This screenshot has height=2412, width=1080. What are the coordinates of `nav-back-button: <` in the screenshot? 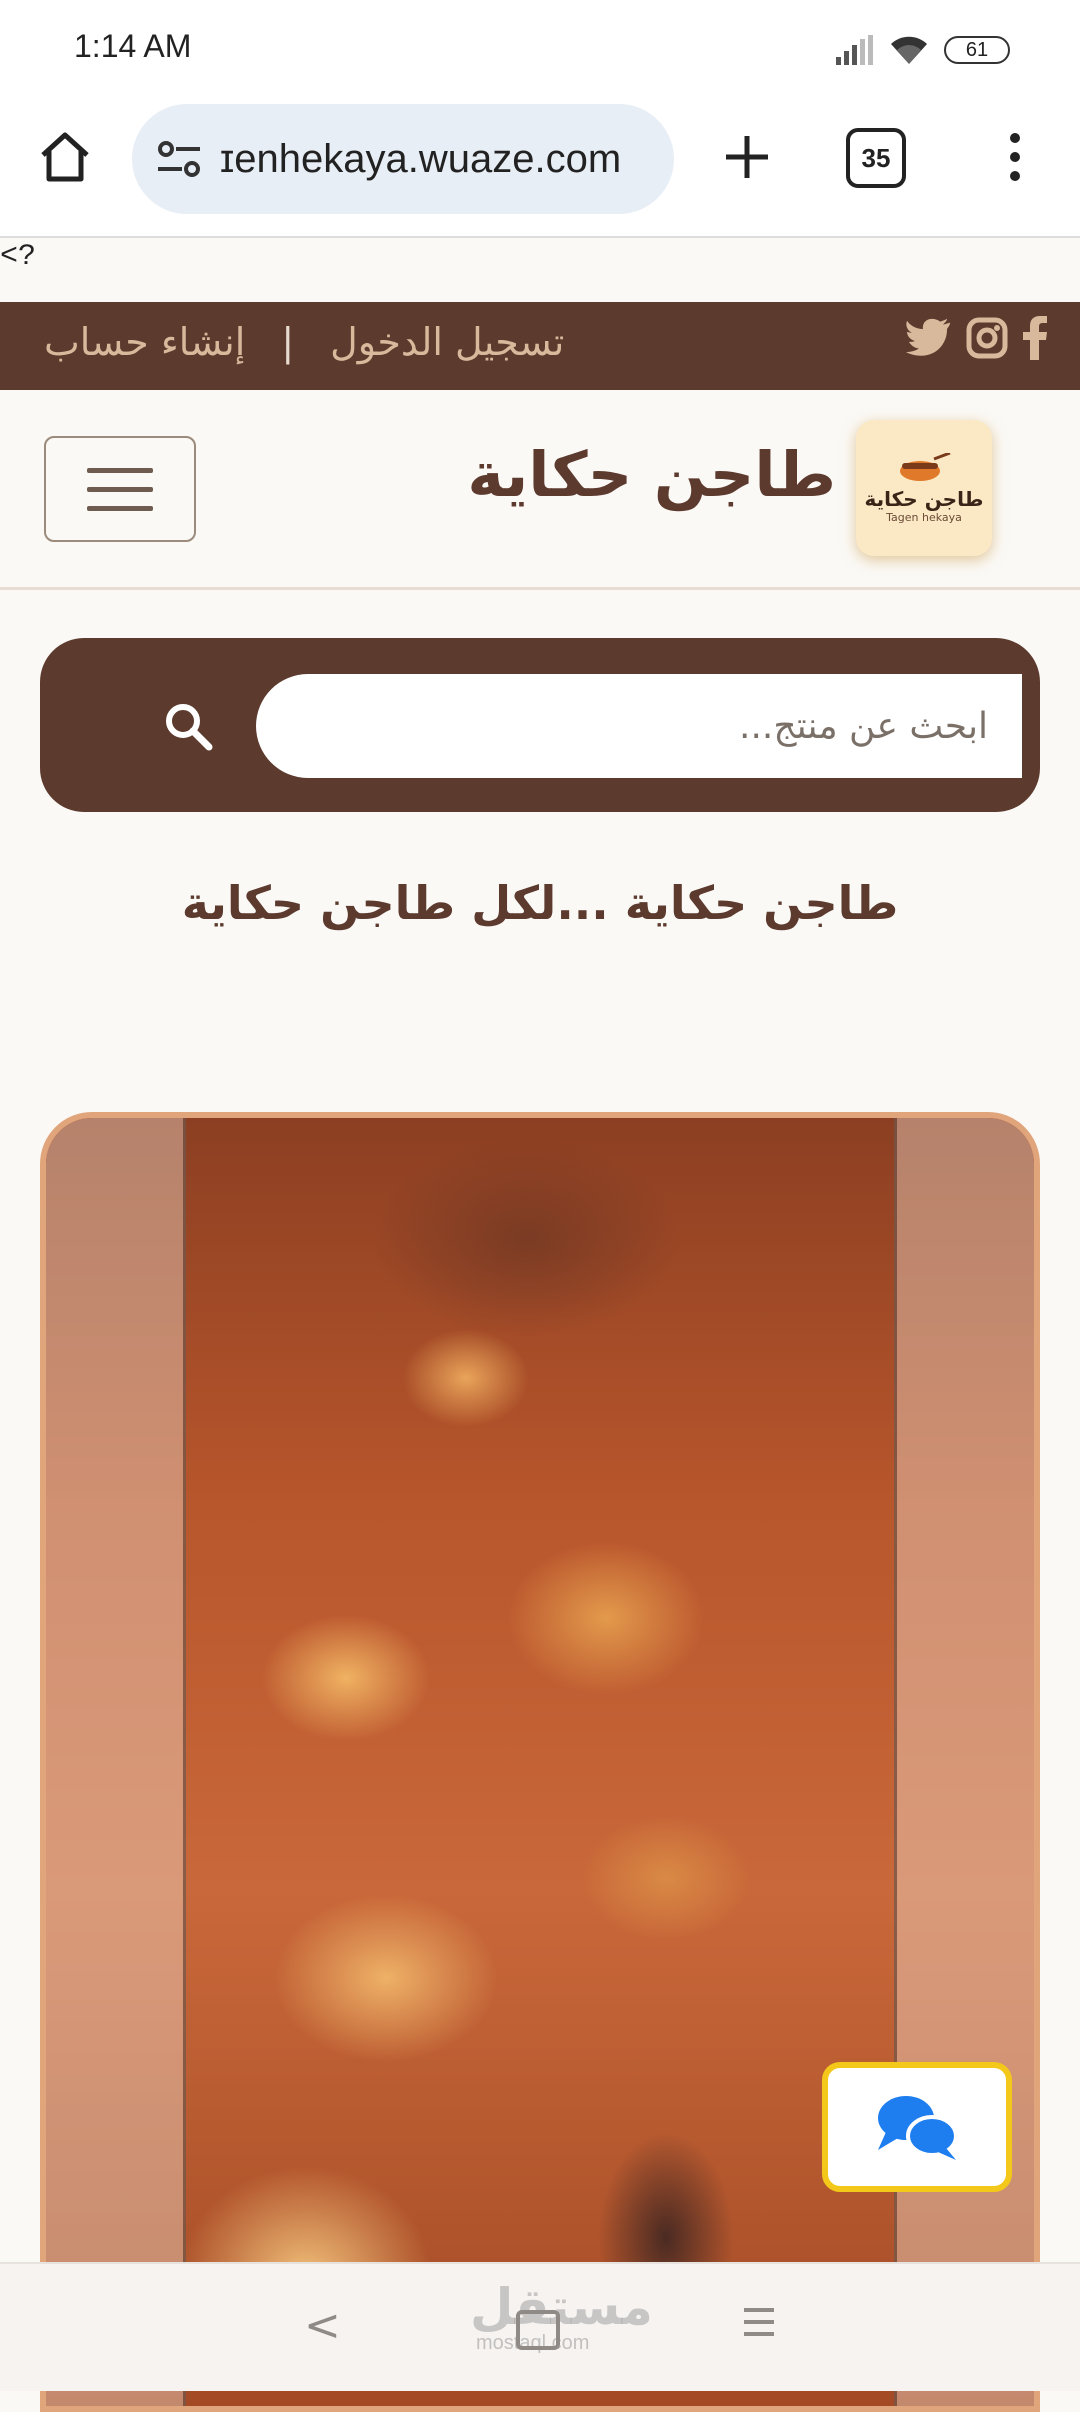 It's located at (322, 2325).